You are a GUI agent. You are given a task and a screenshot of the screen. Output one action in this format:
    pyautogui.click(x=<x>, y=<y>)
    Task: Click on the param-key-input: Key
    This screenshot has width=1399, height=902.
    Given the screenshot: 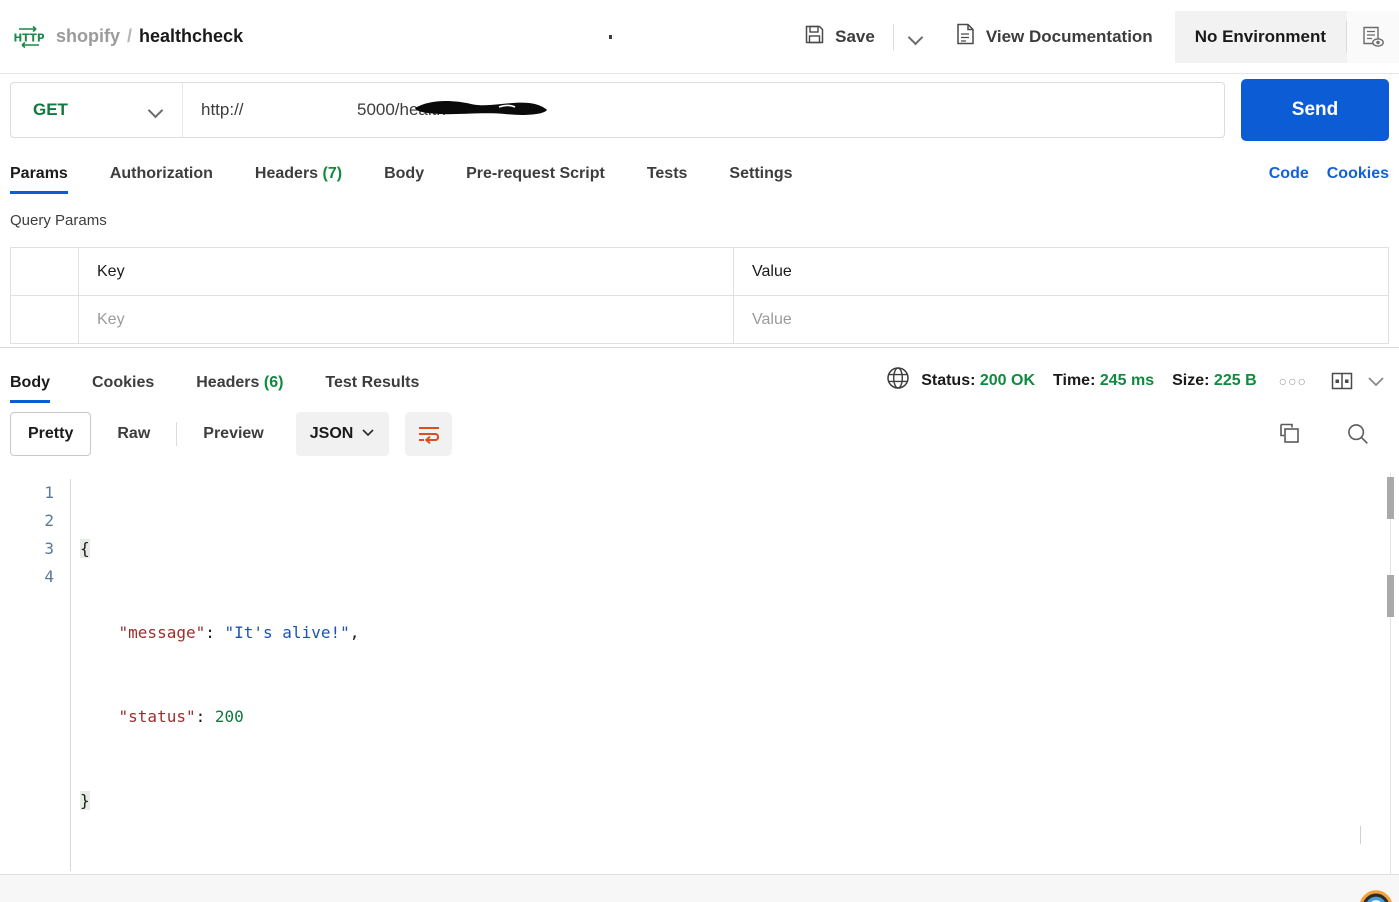 What is the action you would take?
    pyautogui.click(x=406, y=319)
    